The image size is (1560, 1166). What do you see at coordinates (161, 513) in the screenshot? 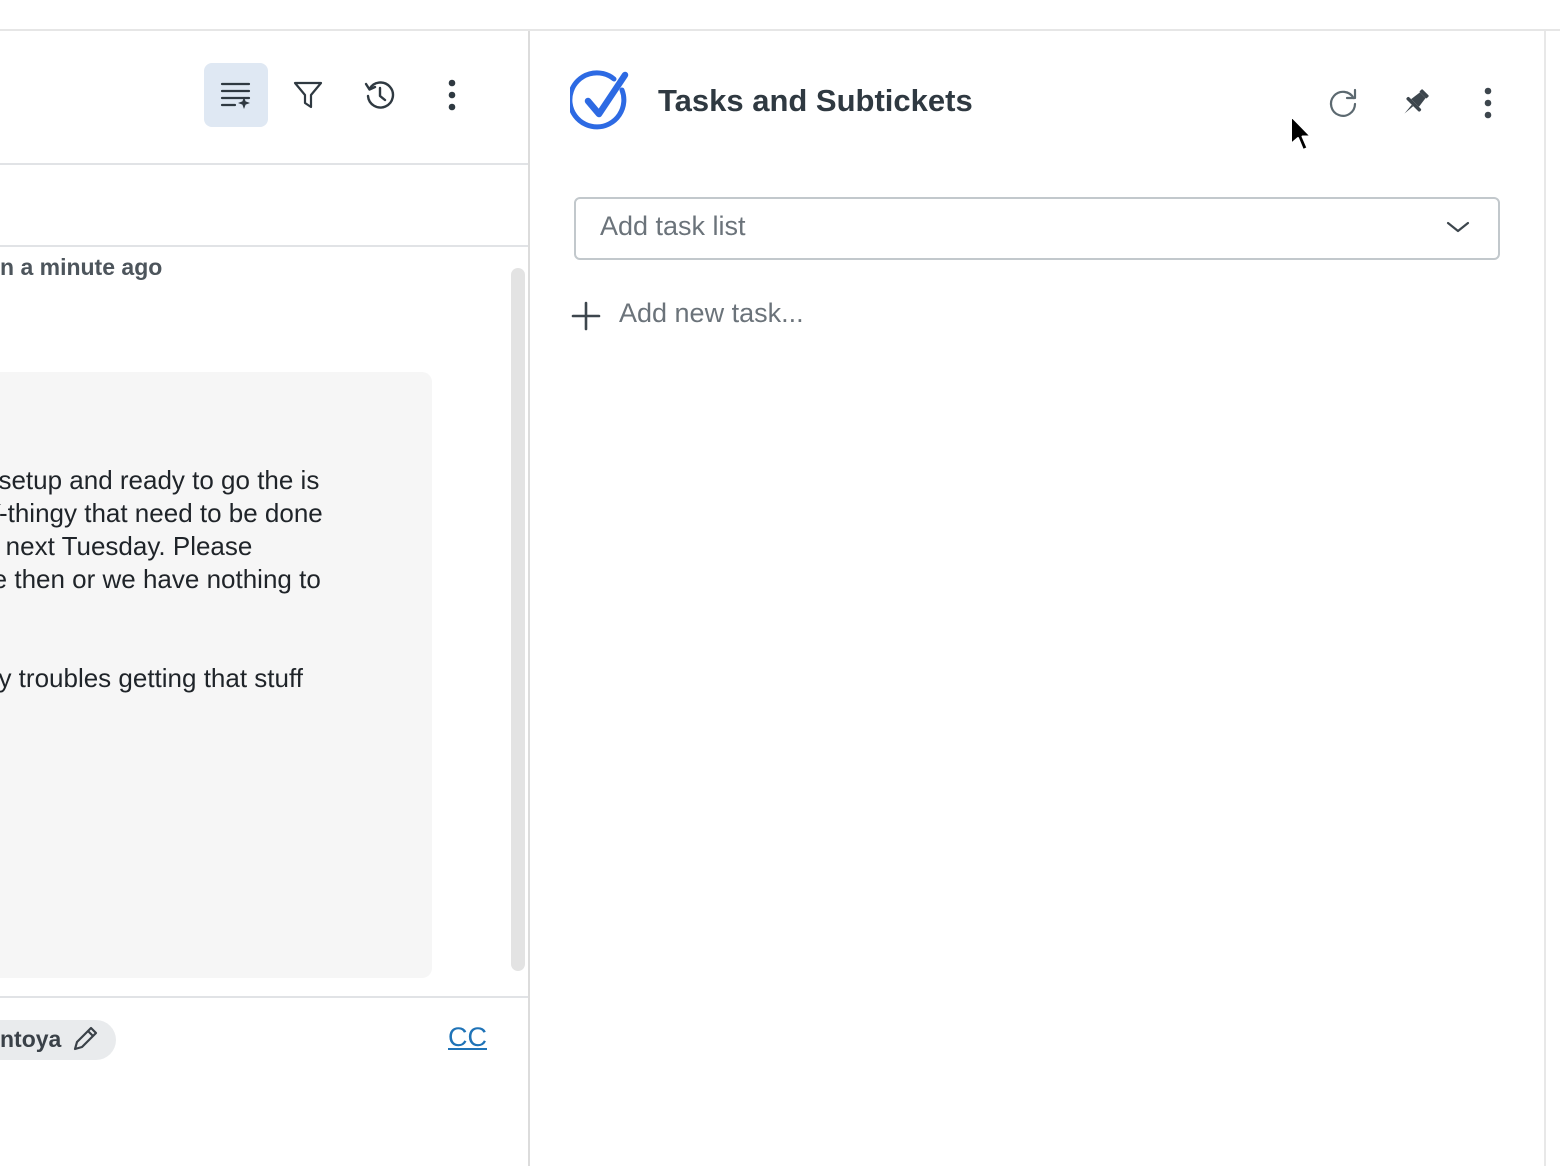
I see `message-line: Y-thingy that need to be done` at bounding box center [161, 513].